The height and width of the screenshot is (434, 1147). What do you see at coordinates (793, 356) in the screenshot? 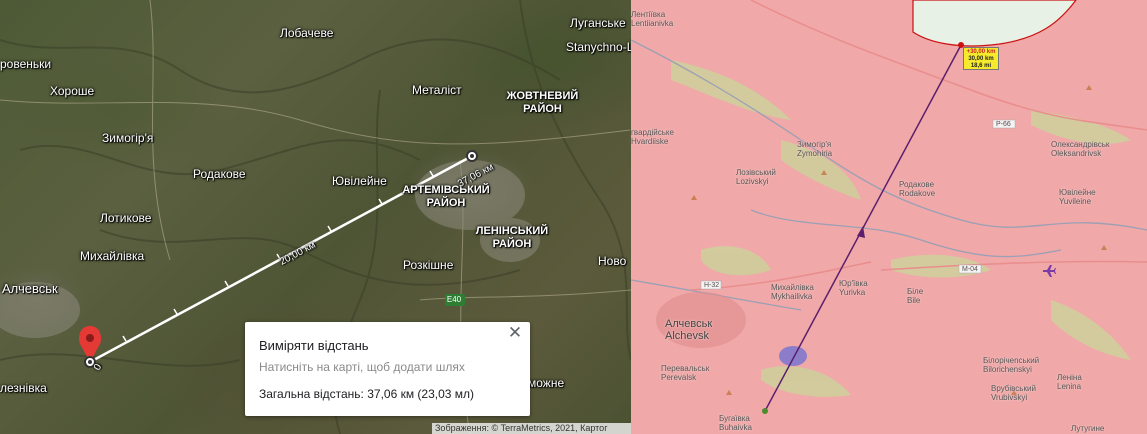
I see `reservoir` at bounding box center [793, 356].